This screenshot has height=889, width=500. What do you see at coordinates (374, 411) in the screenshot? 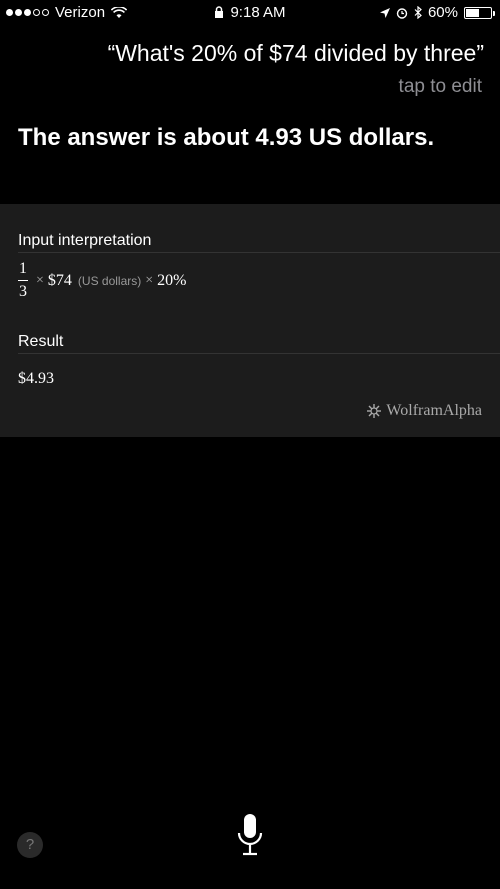
I see `wolfram-star-icon` at bounding box center [374, 411].